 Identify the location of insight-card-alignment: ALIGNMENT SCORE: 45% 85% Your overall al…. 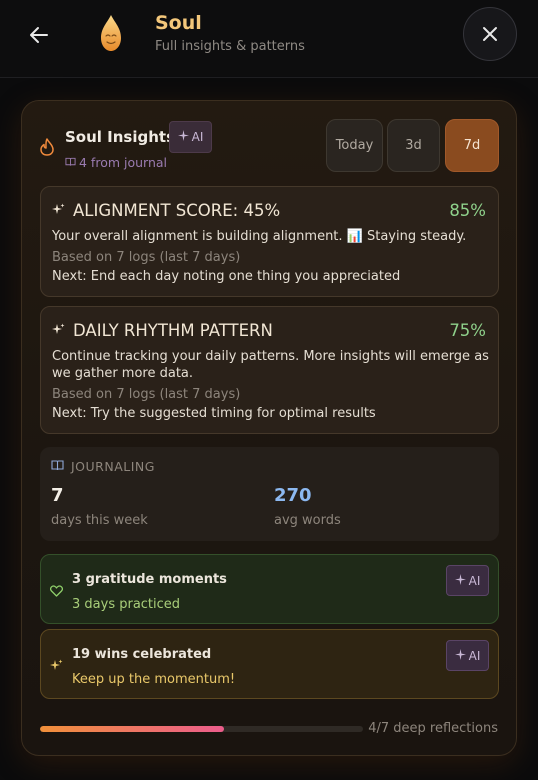
(269, 241).